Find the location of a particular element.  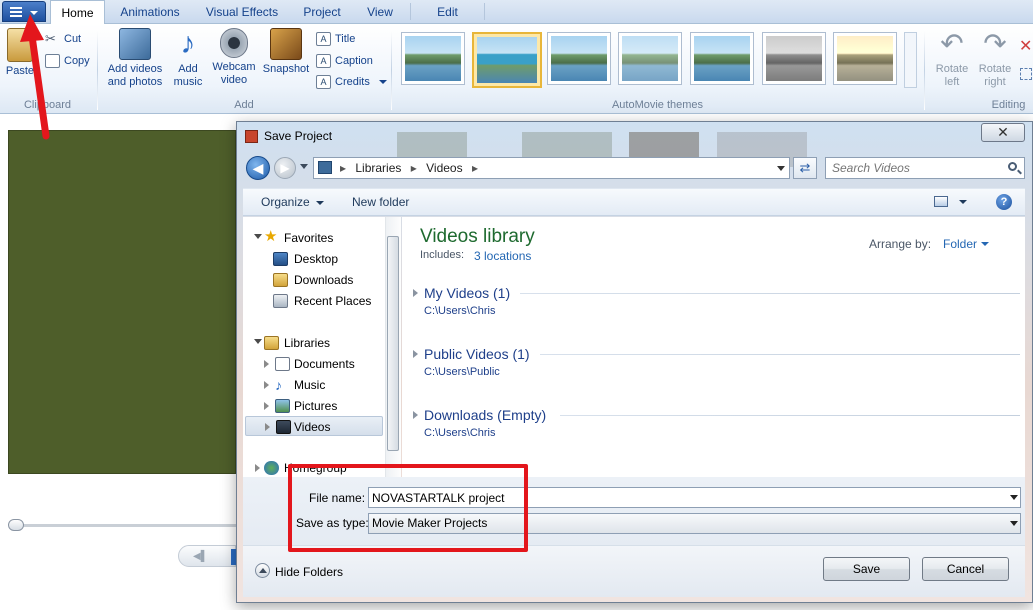

search-input is located at coordinates (925, 168).